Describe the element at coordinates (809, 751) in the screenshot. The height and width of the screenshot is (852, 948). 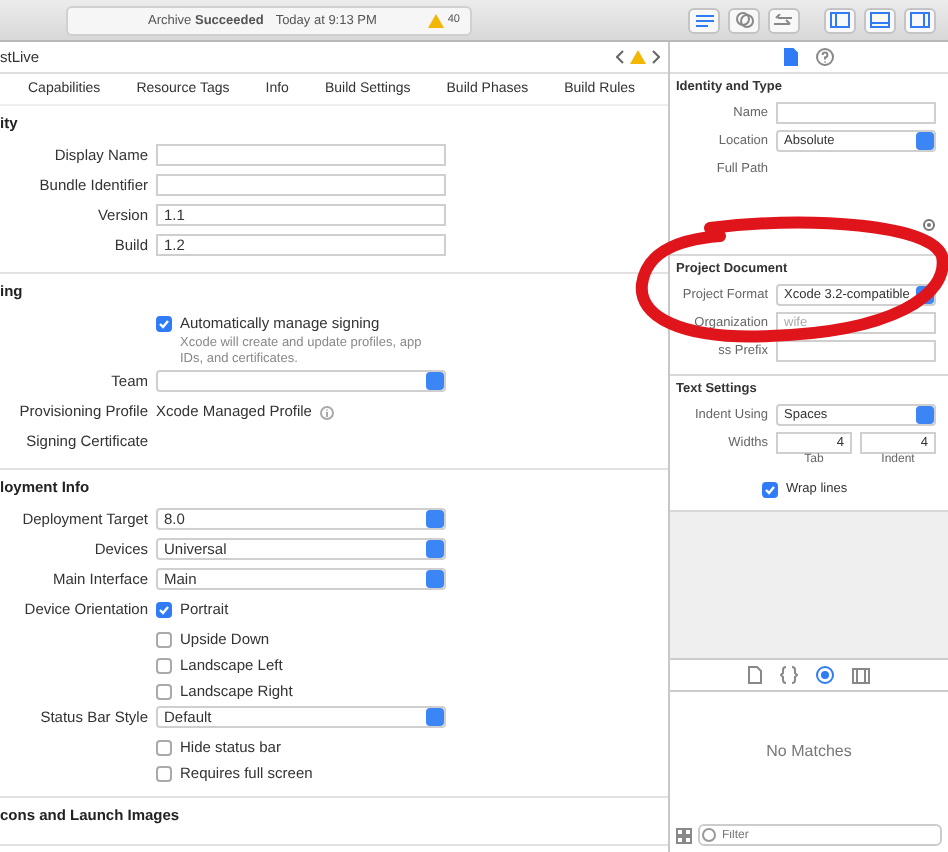
I see `empty-message: No Matches` at that location.